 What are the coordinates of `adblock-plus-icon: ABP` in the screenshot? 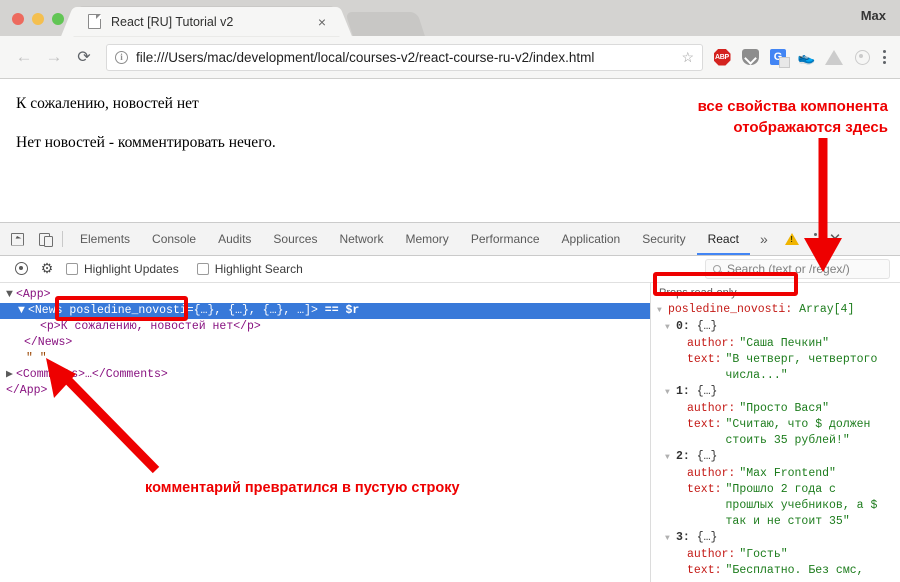 It's located at (722, 57).